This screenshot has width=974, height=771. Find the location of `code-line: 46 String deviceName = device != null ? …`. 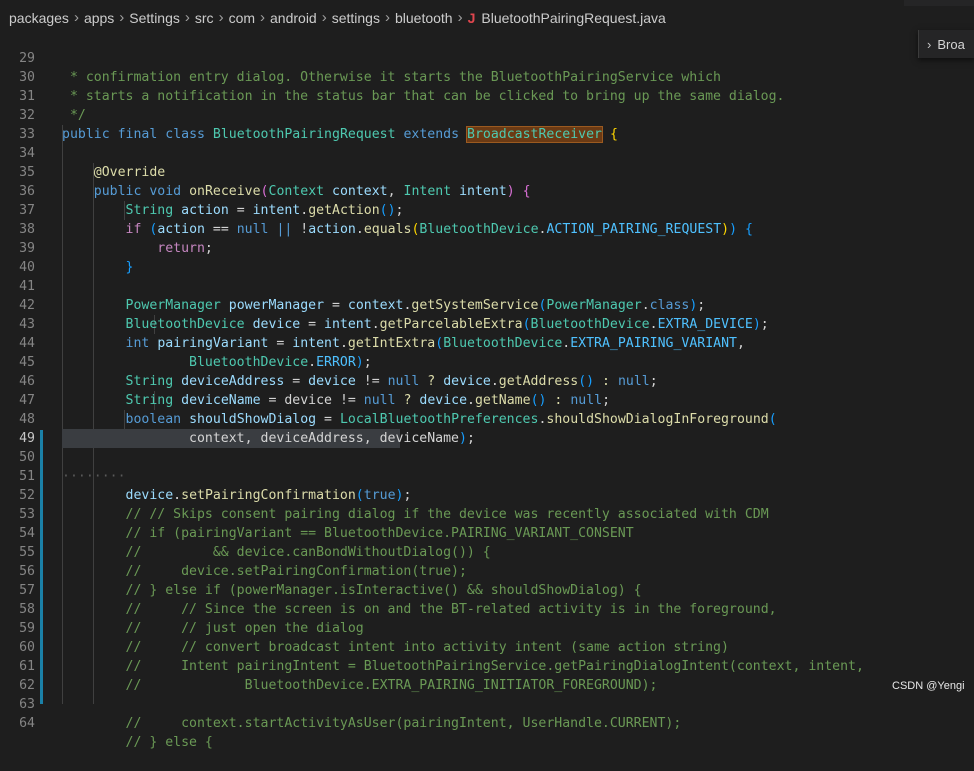

code-line: 46 String deviceName = device != null ? … is located at coordinates (487, 380).